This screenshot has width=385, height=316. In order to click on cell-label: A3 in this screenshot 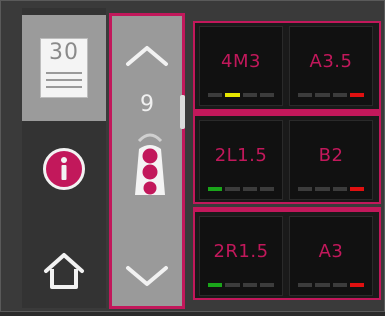, I will do `click(331, 251)`.